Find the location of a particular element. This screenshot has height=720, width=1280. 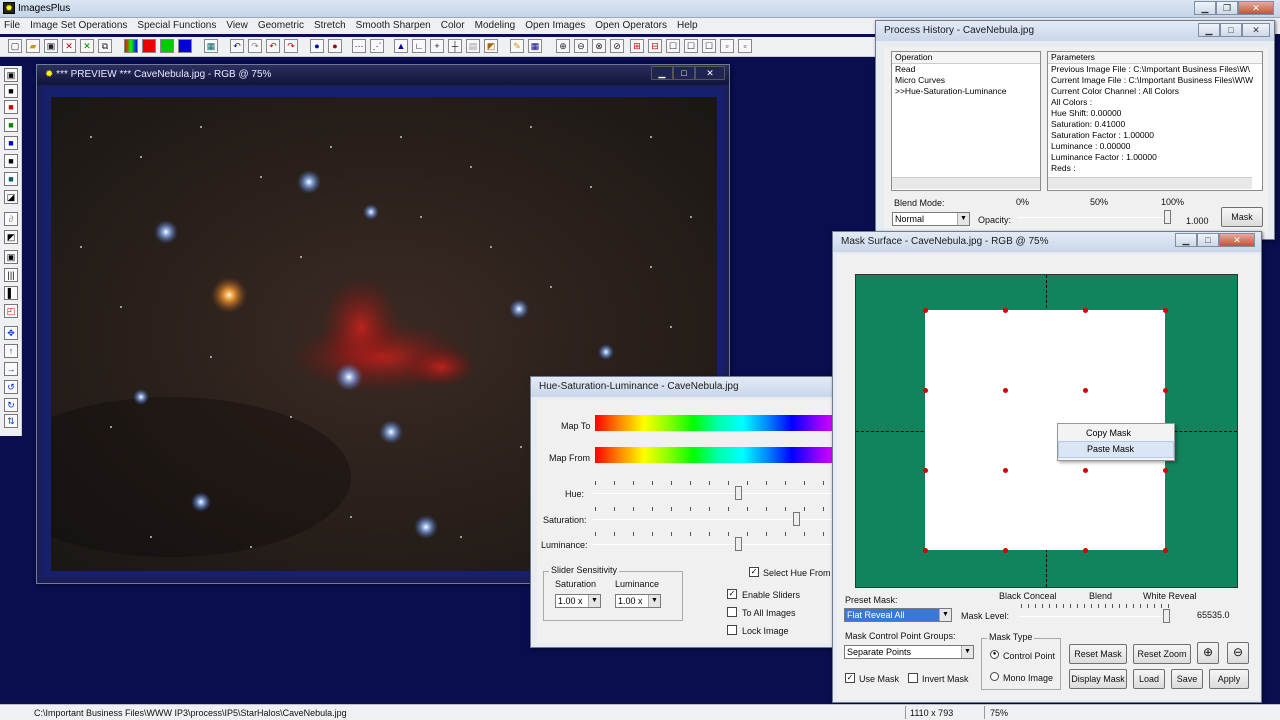

red-channel-icon is located at coordinates (149, 46).